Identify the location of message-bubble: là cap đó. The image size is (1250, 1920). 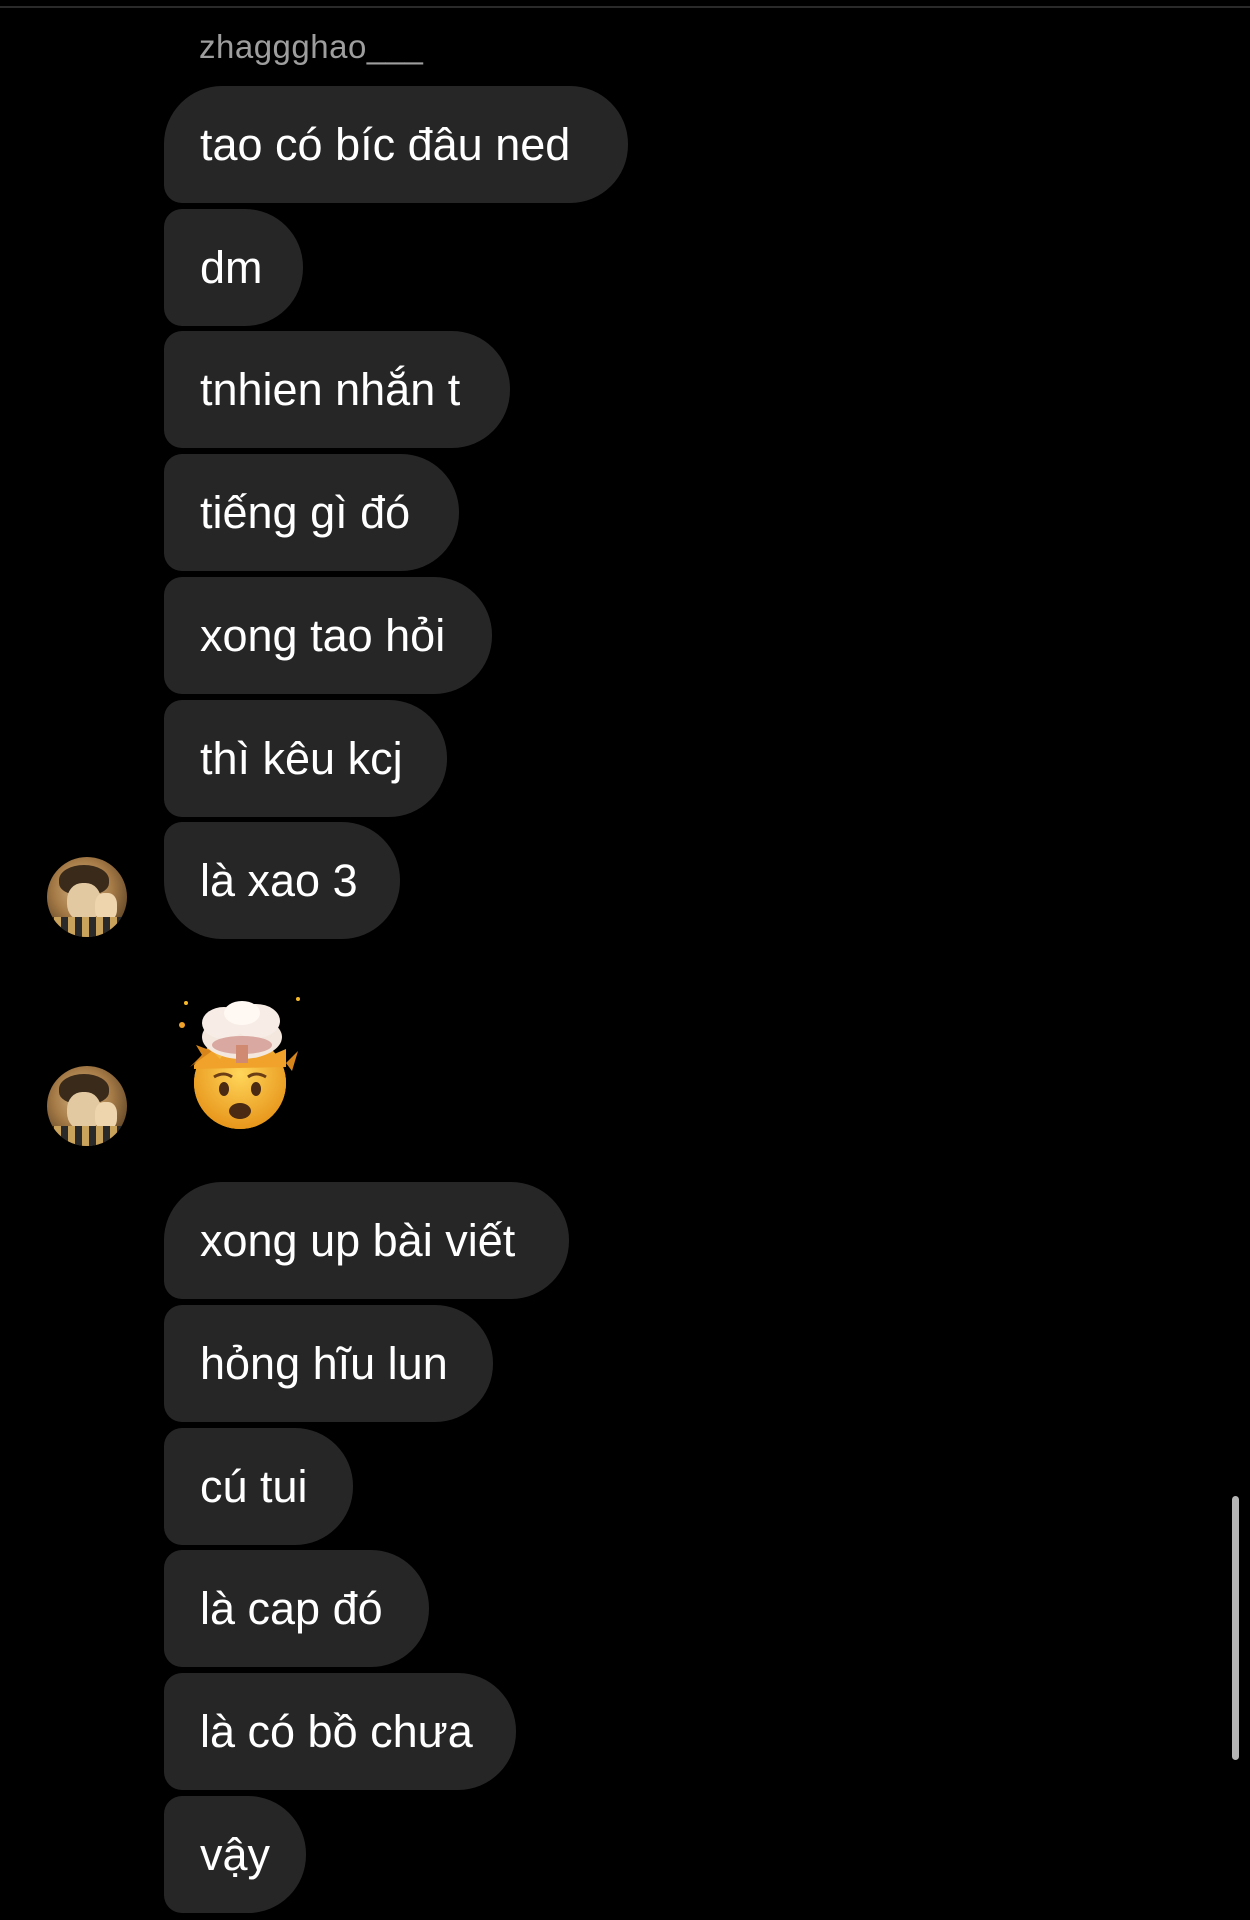
(296, 1608).